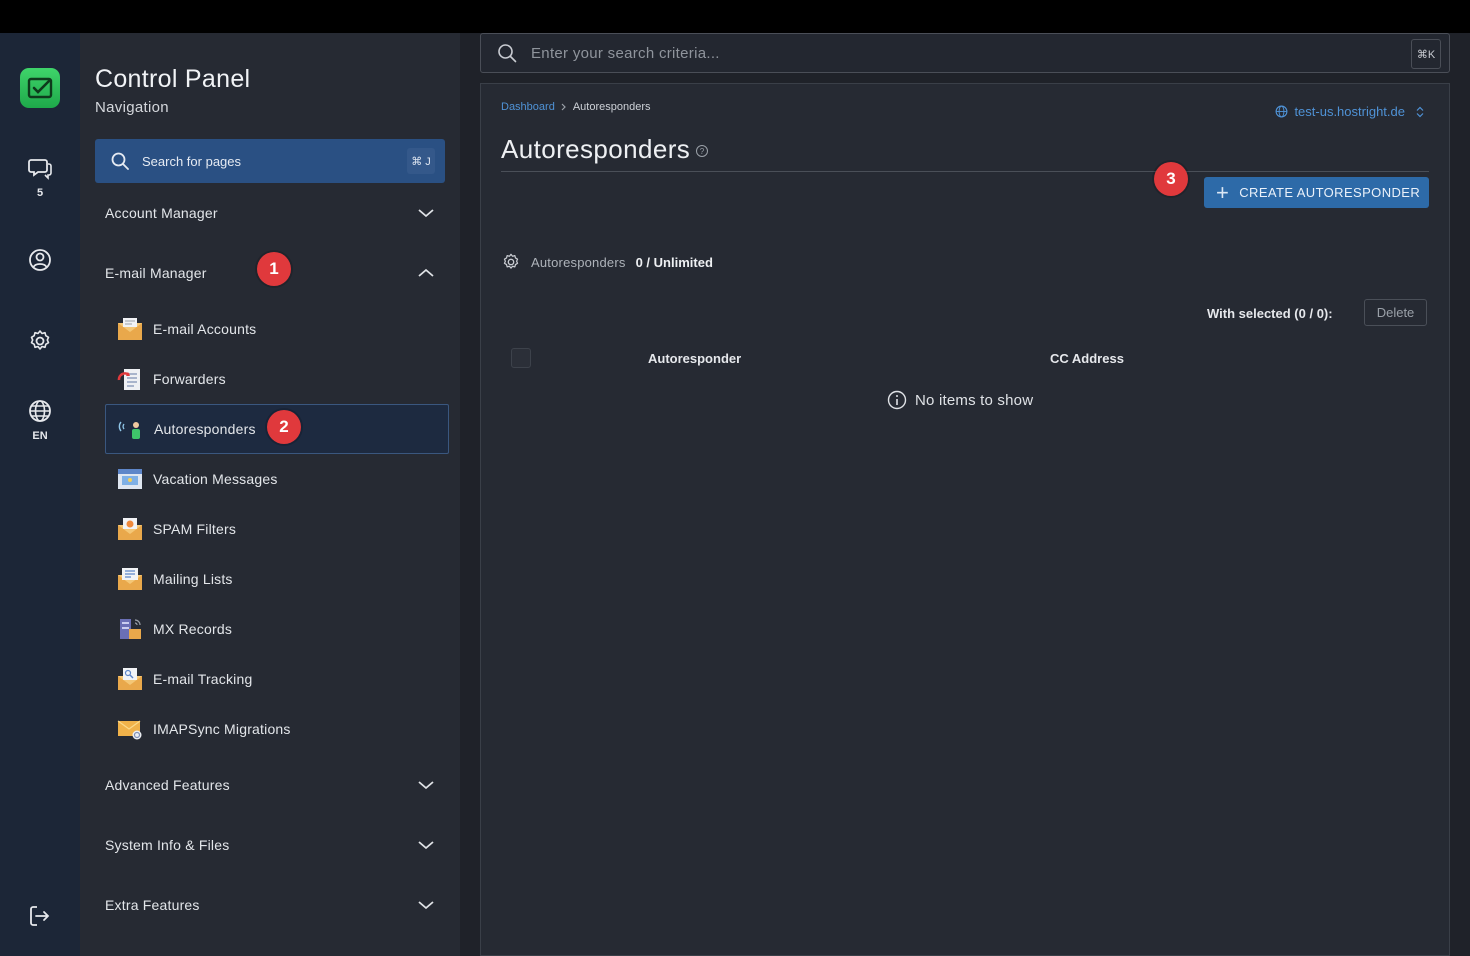 Image resolution: width=1470 pixels, height=956 pixels. What do you see at coordinates (205, 329) in the screenshot?
I see `sidebar-item-label: E-mail Accounts` at bounding box center [205, 329].